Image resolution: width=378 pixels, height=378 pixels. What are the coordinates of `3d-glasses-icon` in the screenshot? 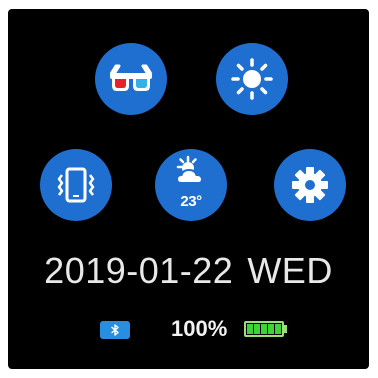 It's located at (131, 77).